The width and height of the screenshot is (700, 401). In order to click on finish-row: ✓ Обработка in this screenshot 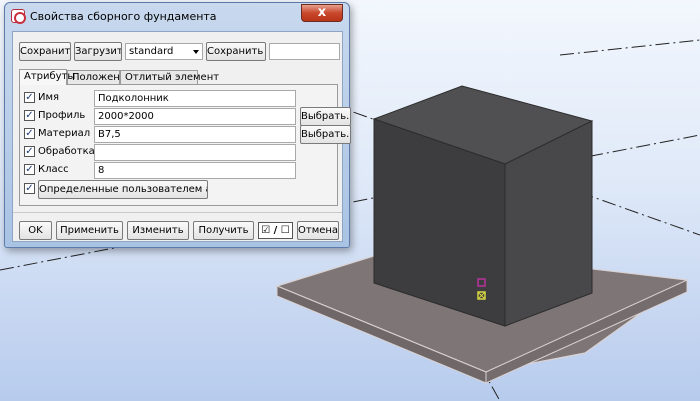, I will do `click(179, 152)`.